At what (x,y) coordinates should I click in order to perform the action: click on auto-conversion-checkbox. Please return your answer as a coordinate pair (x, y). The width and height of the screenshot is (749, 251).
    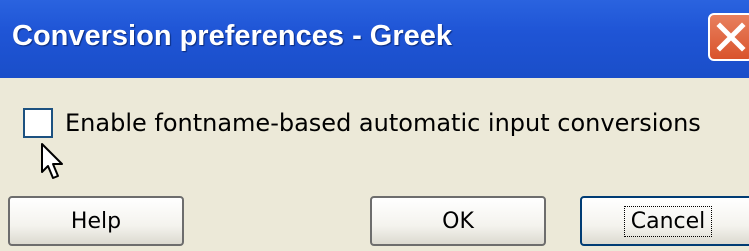
    Looking at the image, I should click on (38, 123).